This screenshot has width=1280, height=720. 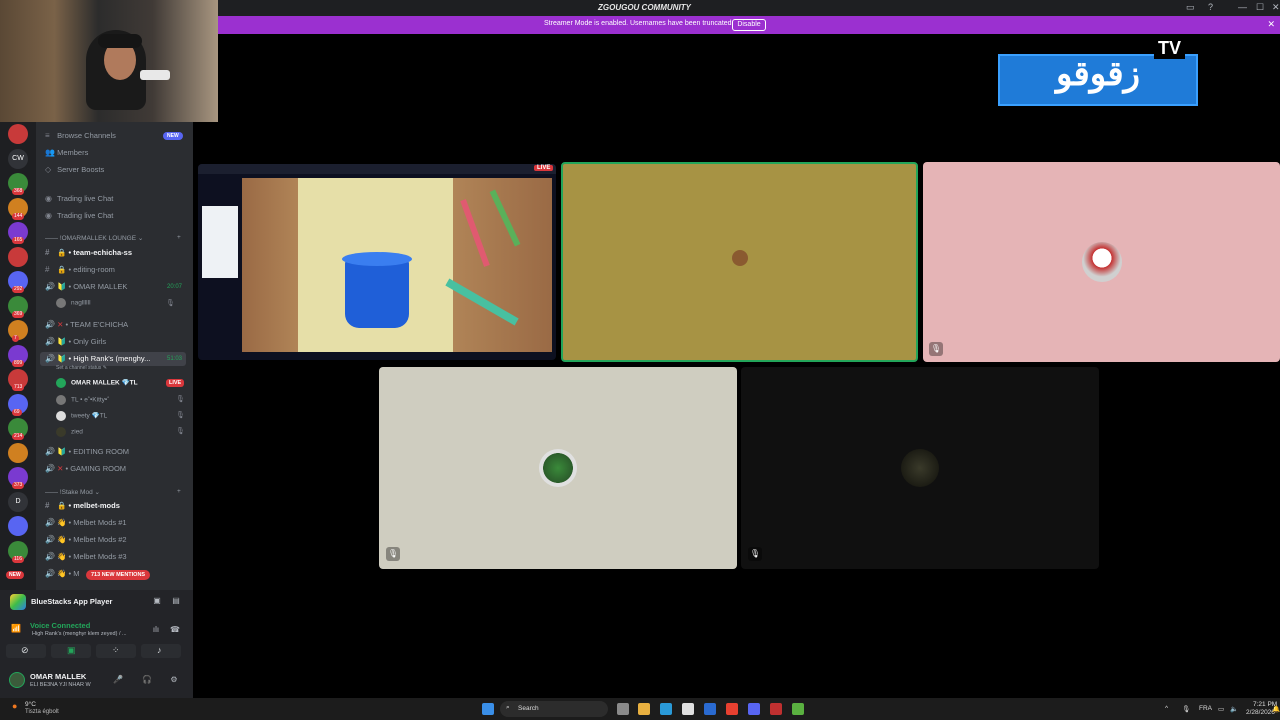 What do you see at coordinates (97, 383) in the screenshot?
I see `voice-user-omar: OMAR MALLEK 💎TL` at bounding box center [97, 383].